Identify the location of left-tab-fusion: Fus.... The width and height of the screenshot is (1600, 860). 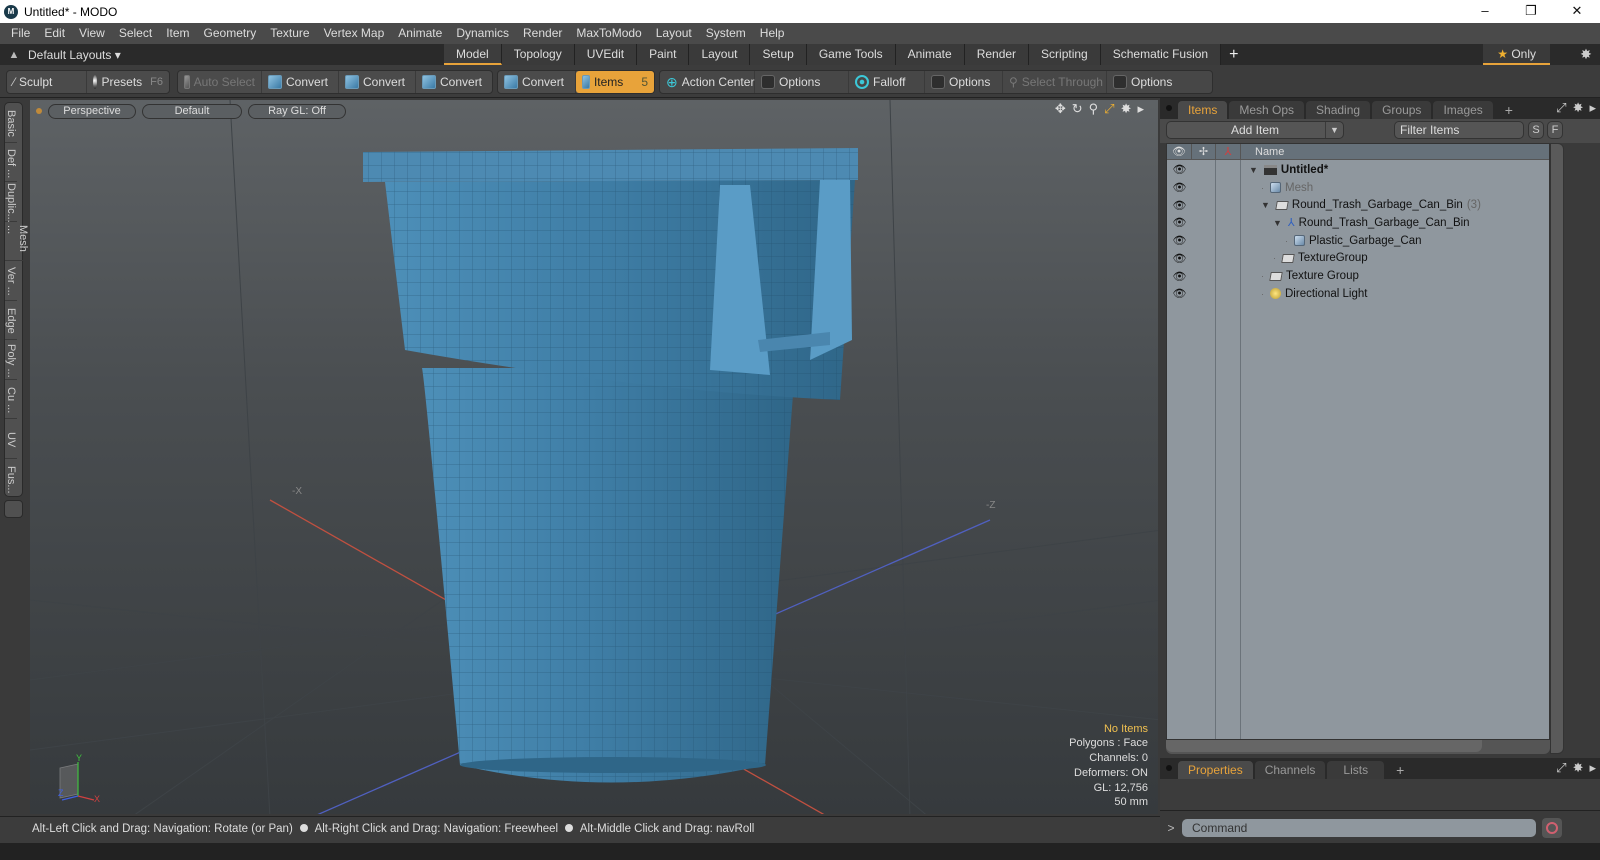
(11, 479).